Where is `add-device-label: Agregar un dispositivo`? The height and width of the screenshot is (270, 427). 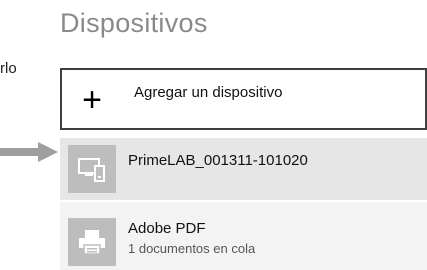 add-device-label: Agregar un dispositivo is located at coordinates (208, 92).